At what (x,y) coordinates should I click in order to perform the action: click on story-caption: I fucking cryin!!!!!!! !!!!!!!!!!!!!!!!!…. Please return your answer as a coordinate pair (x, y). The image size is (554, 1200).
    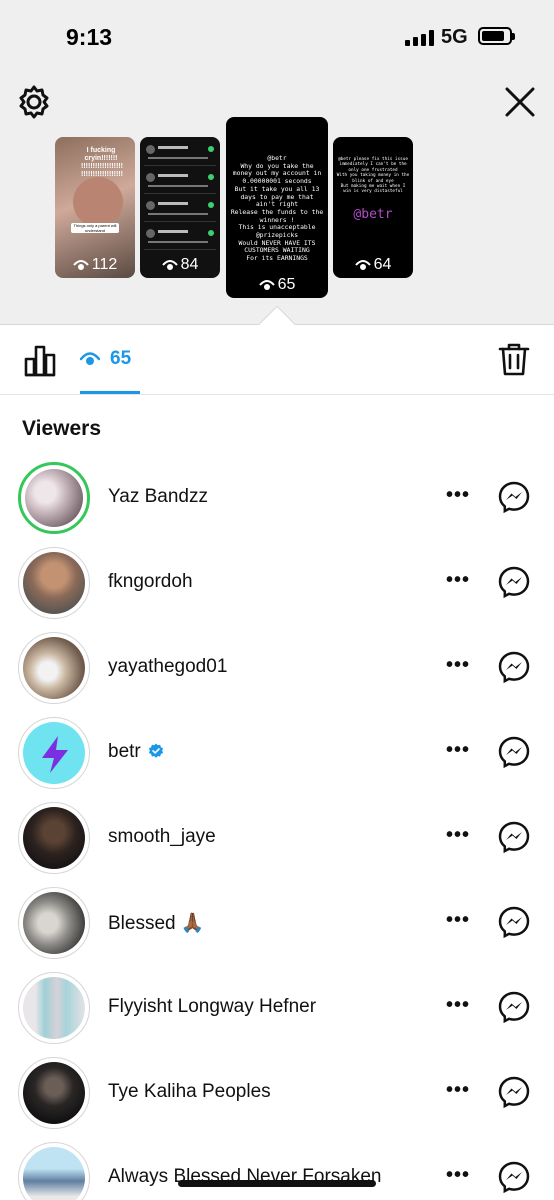
    Looking at the image, I should click on (102, 162).